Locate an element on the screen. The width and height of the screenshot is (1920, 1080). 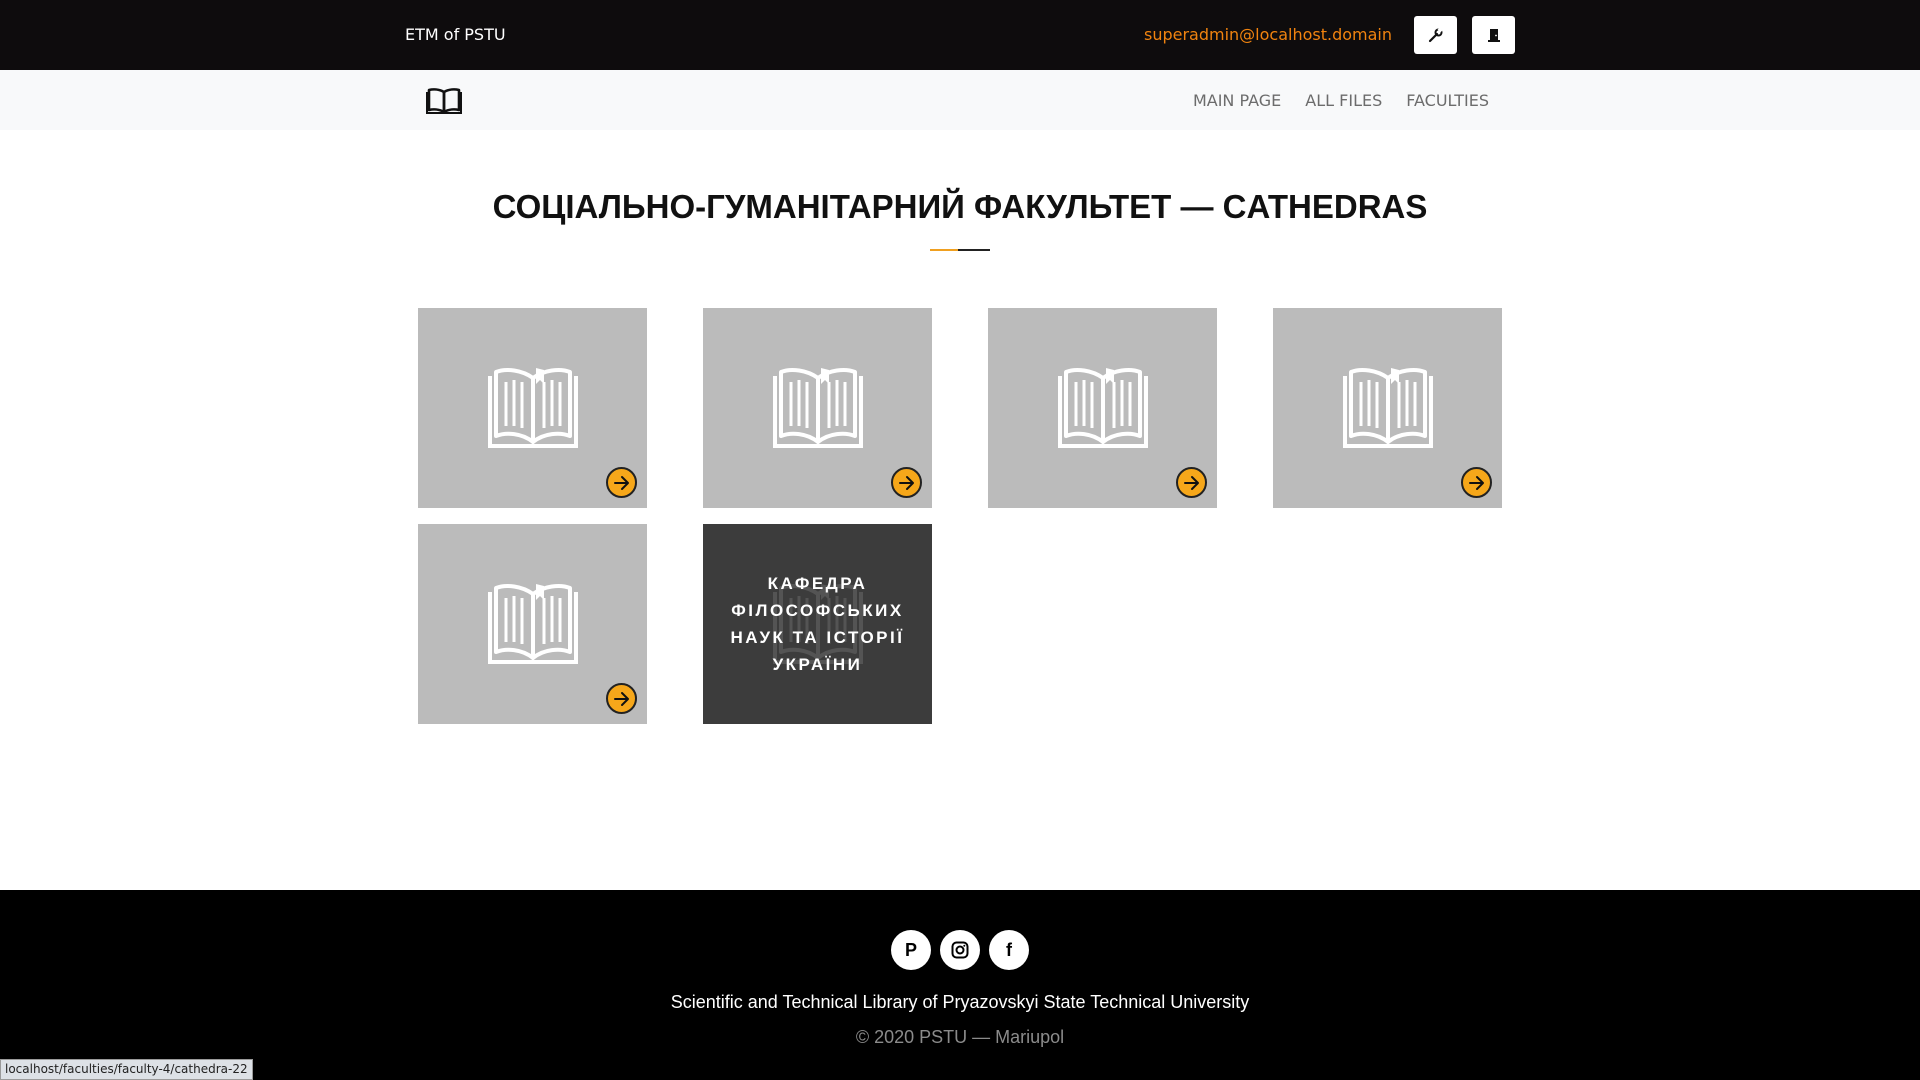
admin-tools-button is located at coordinates (1435, 35).